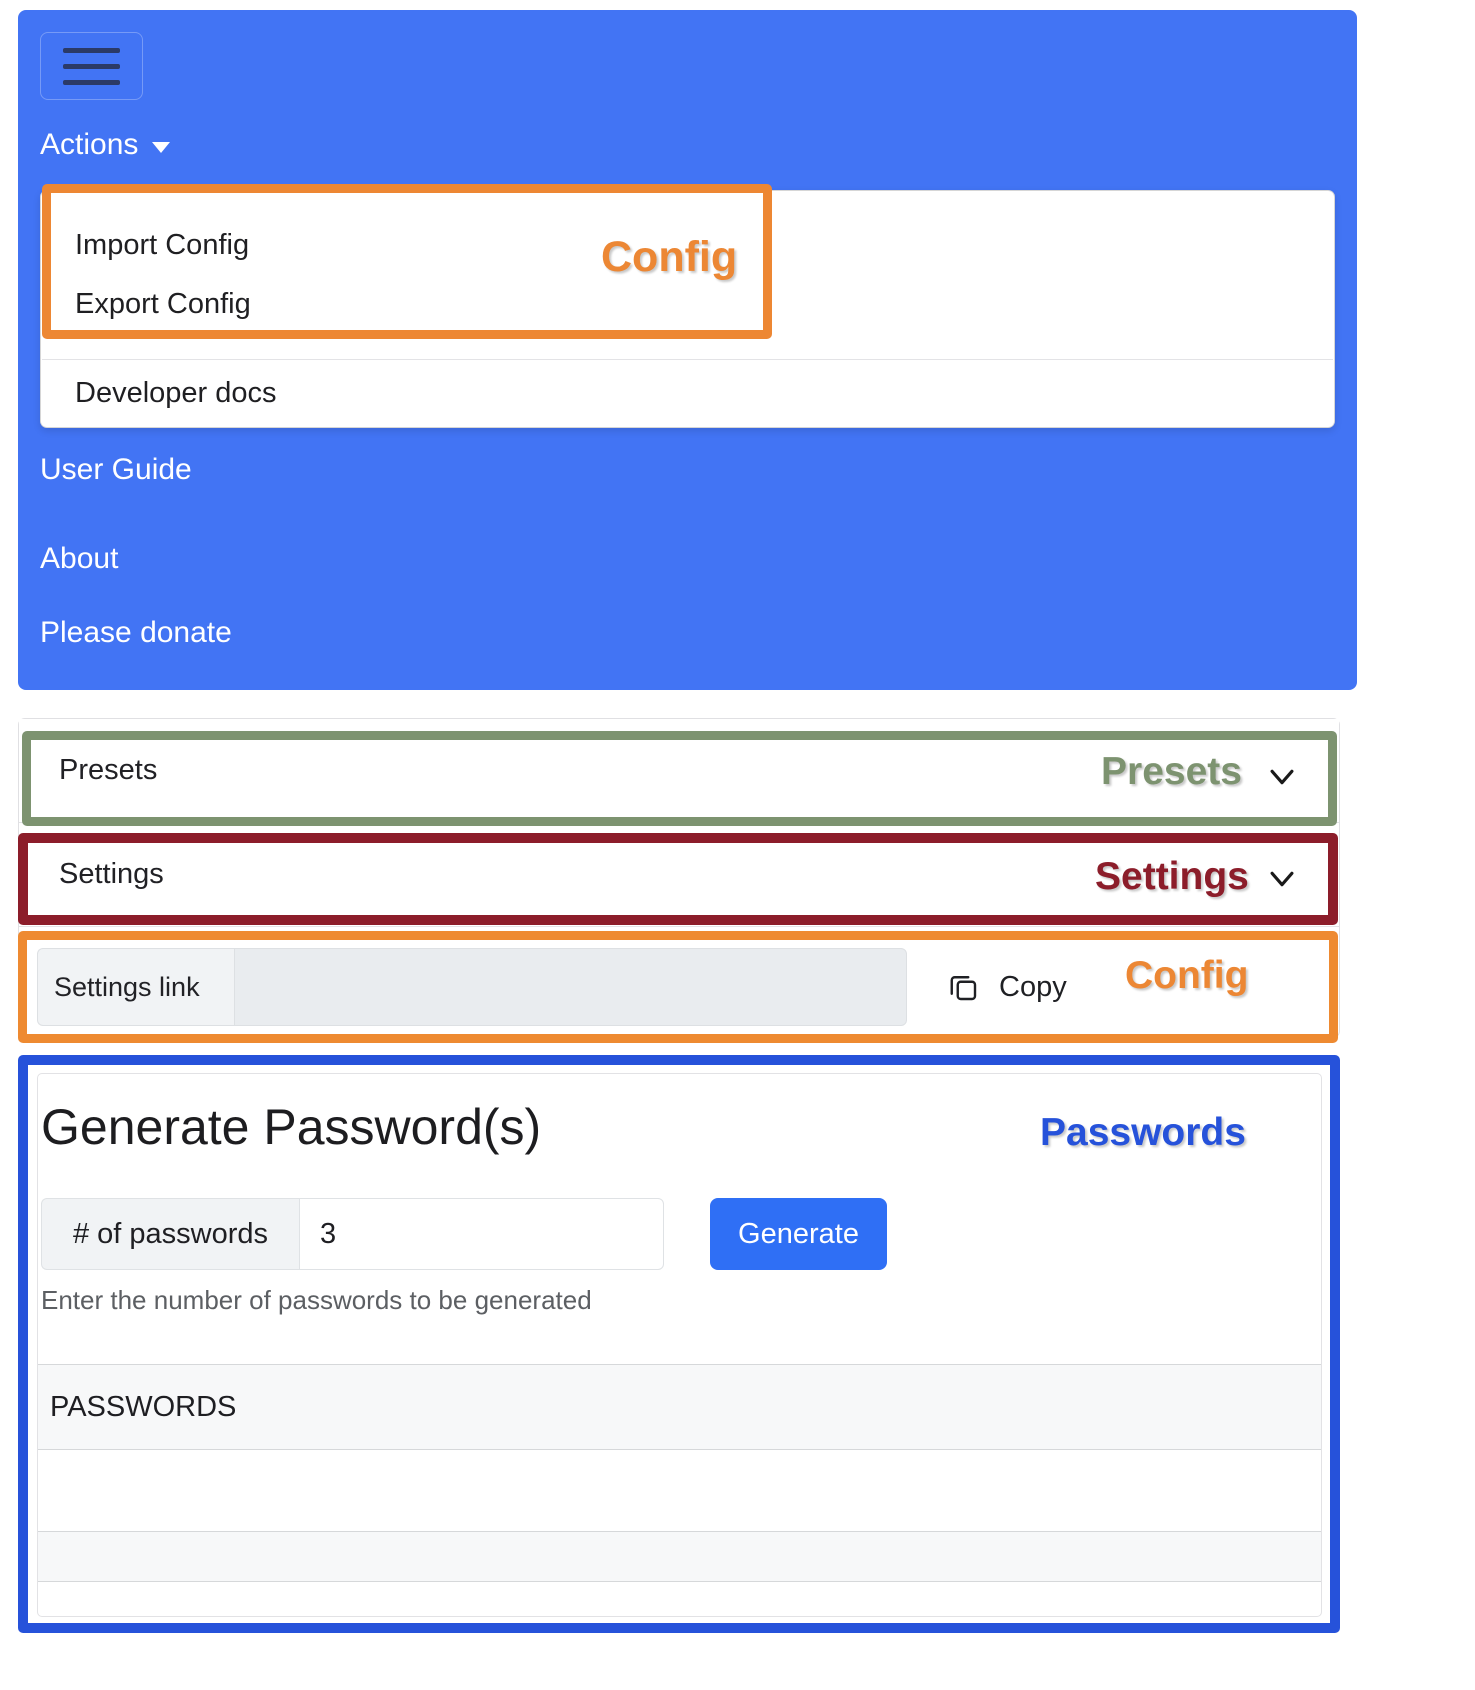 The width and height of the screenshot is (1475, 1690). I want to click on nav-link-please-donate: Please donate, so click(136, 633).